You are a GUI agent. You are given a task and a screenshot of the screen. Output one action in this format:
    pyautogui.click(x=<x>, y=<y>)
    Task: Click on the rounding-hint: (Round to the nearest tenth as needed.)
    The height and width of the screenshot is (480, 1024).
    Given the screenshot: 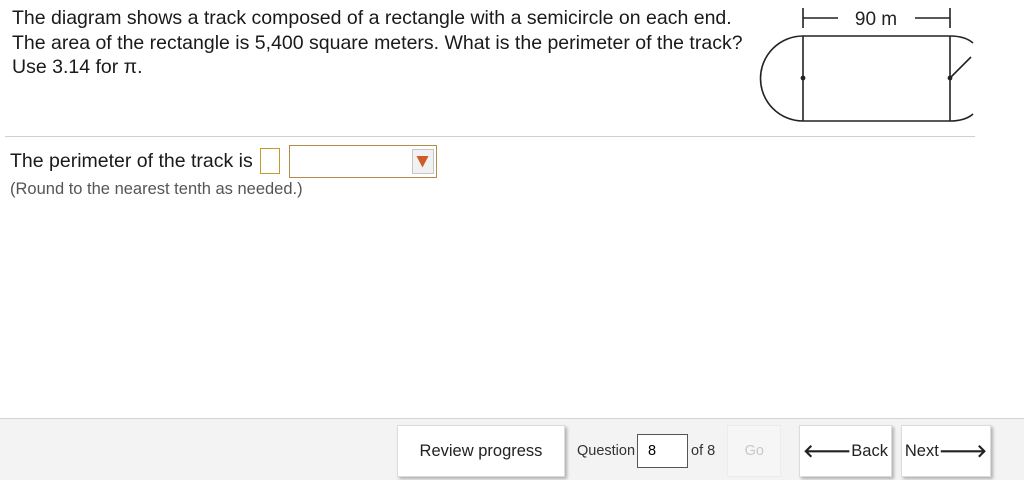 What is the action you would take?
    pyautogui.click(x=156, y=189)
    